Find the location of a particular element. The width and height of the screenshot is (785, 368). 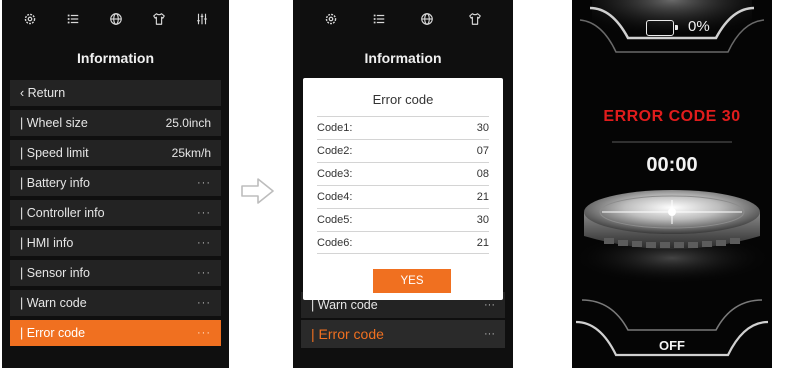

menu-item-label: Speed limit is located at coordinates (57, 153).